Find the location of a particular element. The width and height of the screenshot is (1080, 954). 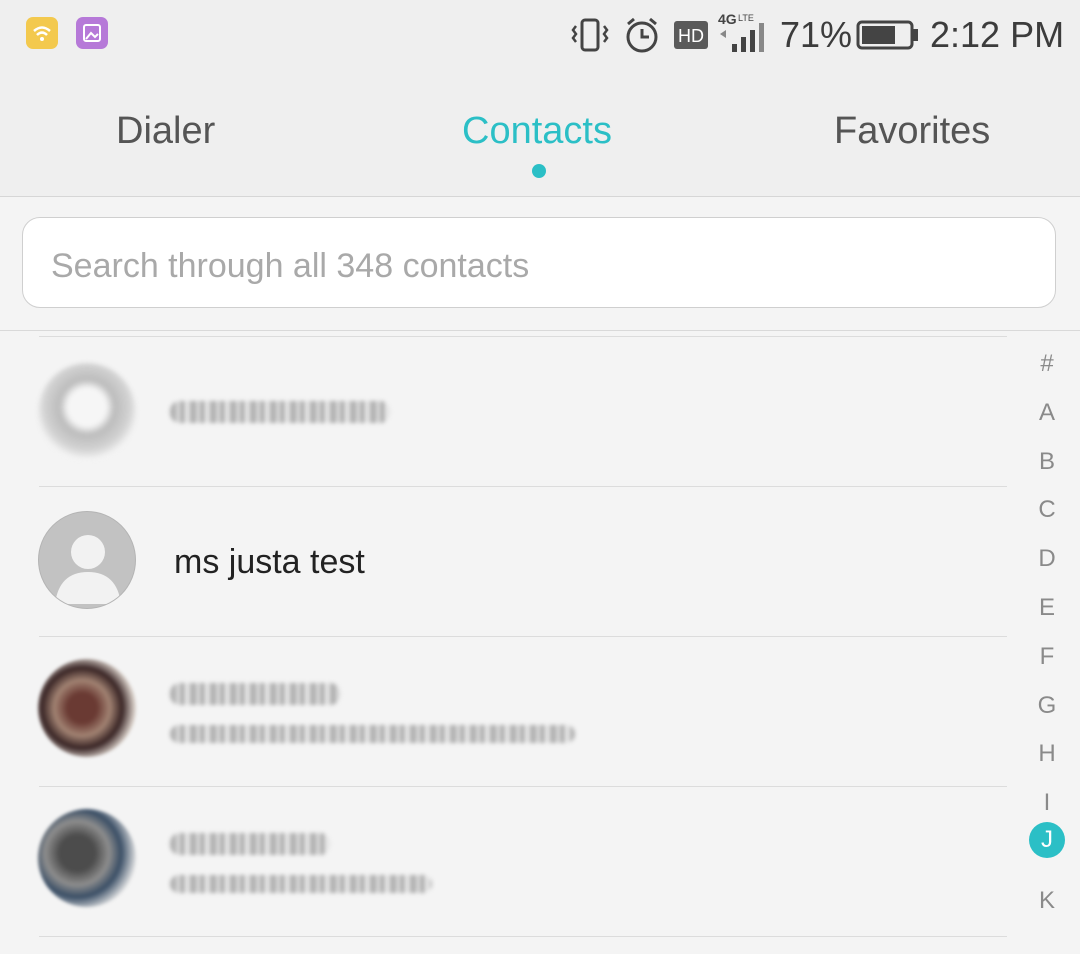

tab-bar: Dialer Contacts Favorites is located at coordinates (540, 133).